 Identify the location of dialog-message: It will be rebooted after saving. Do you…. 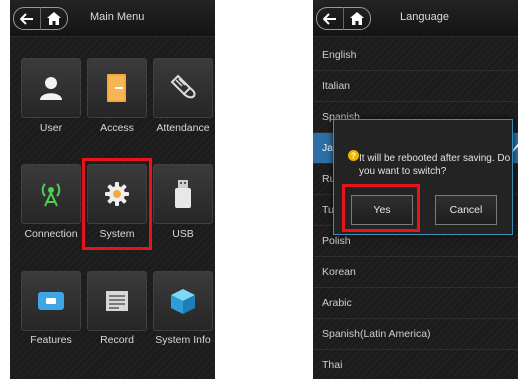
(435, 165).